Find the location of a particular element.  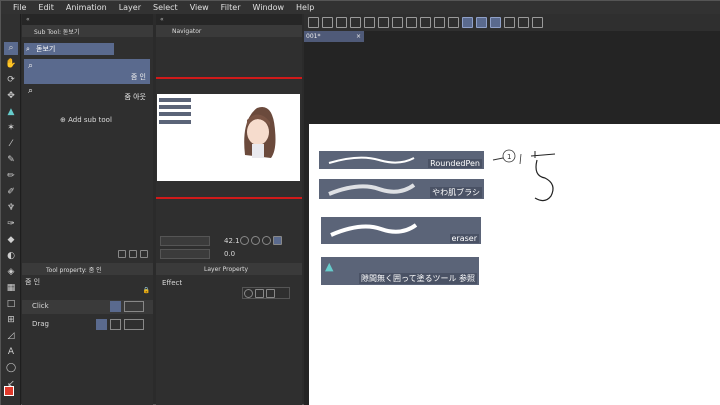

main-color-swatch is located at coordinates (9, 391).